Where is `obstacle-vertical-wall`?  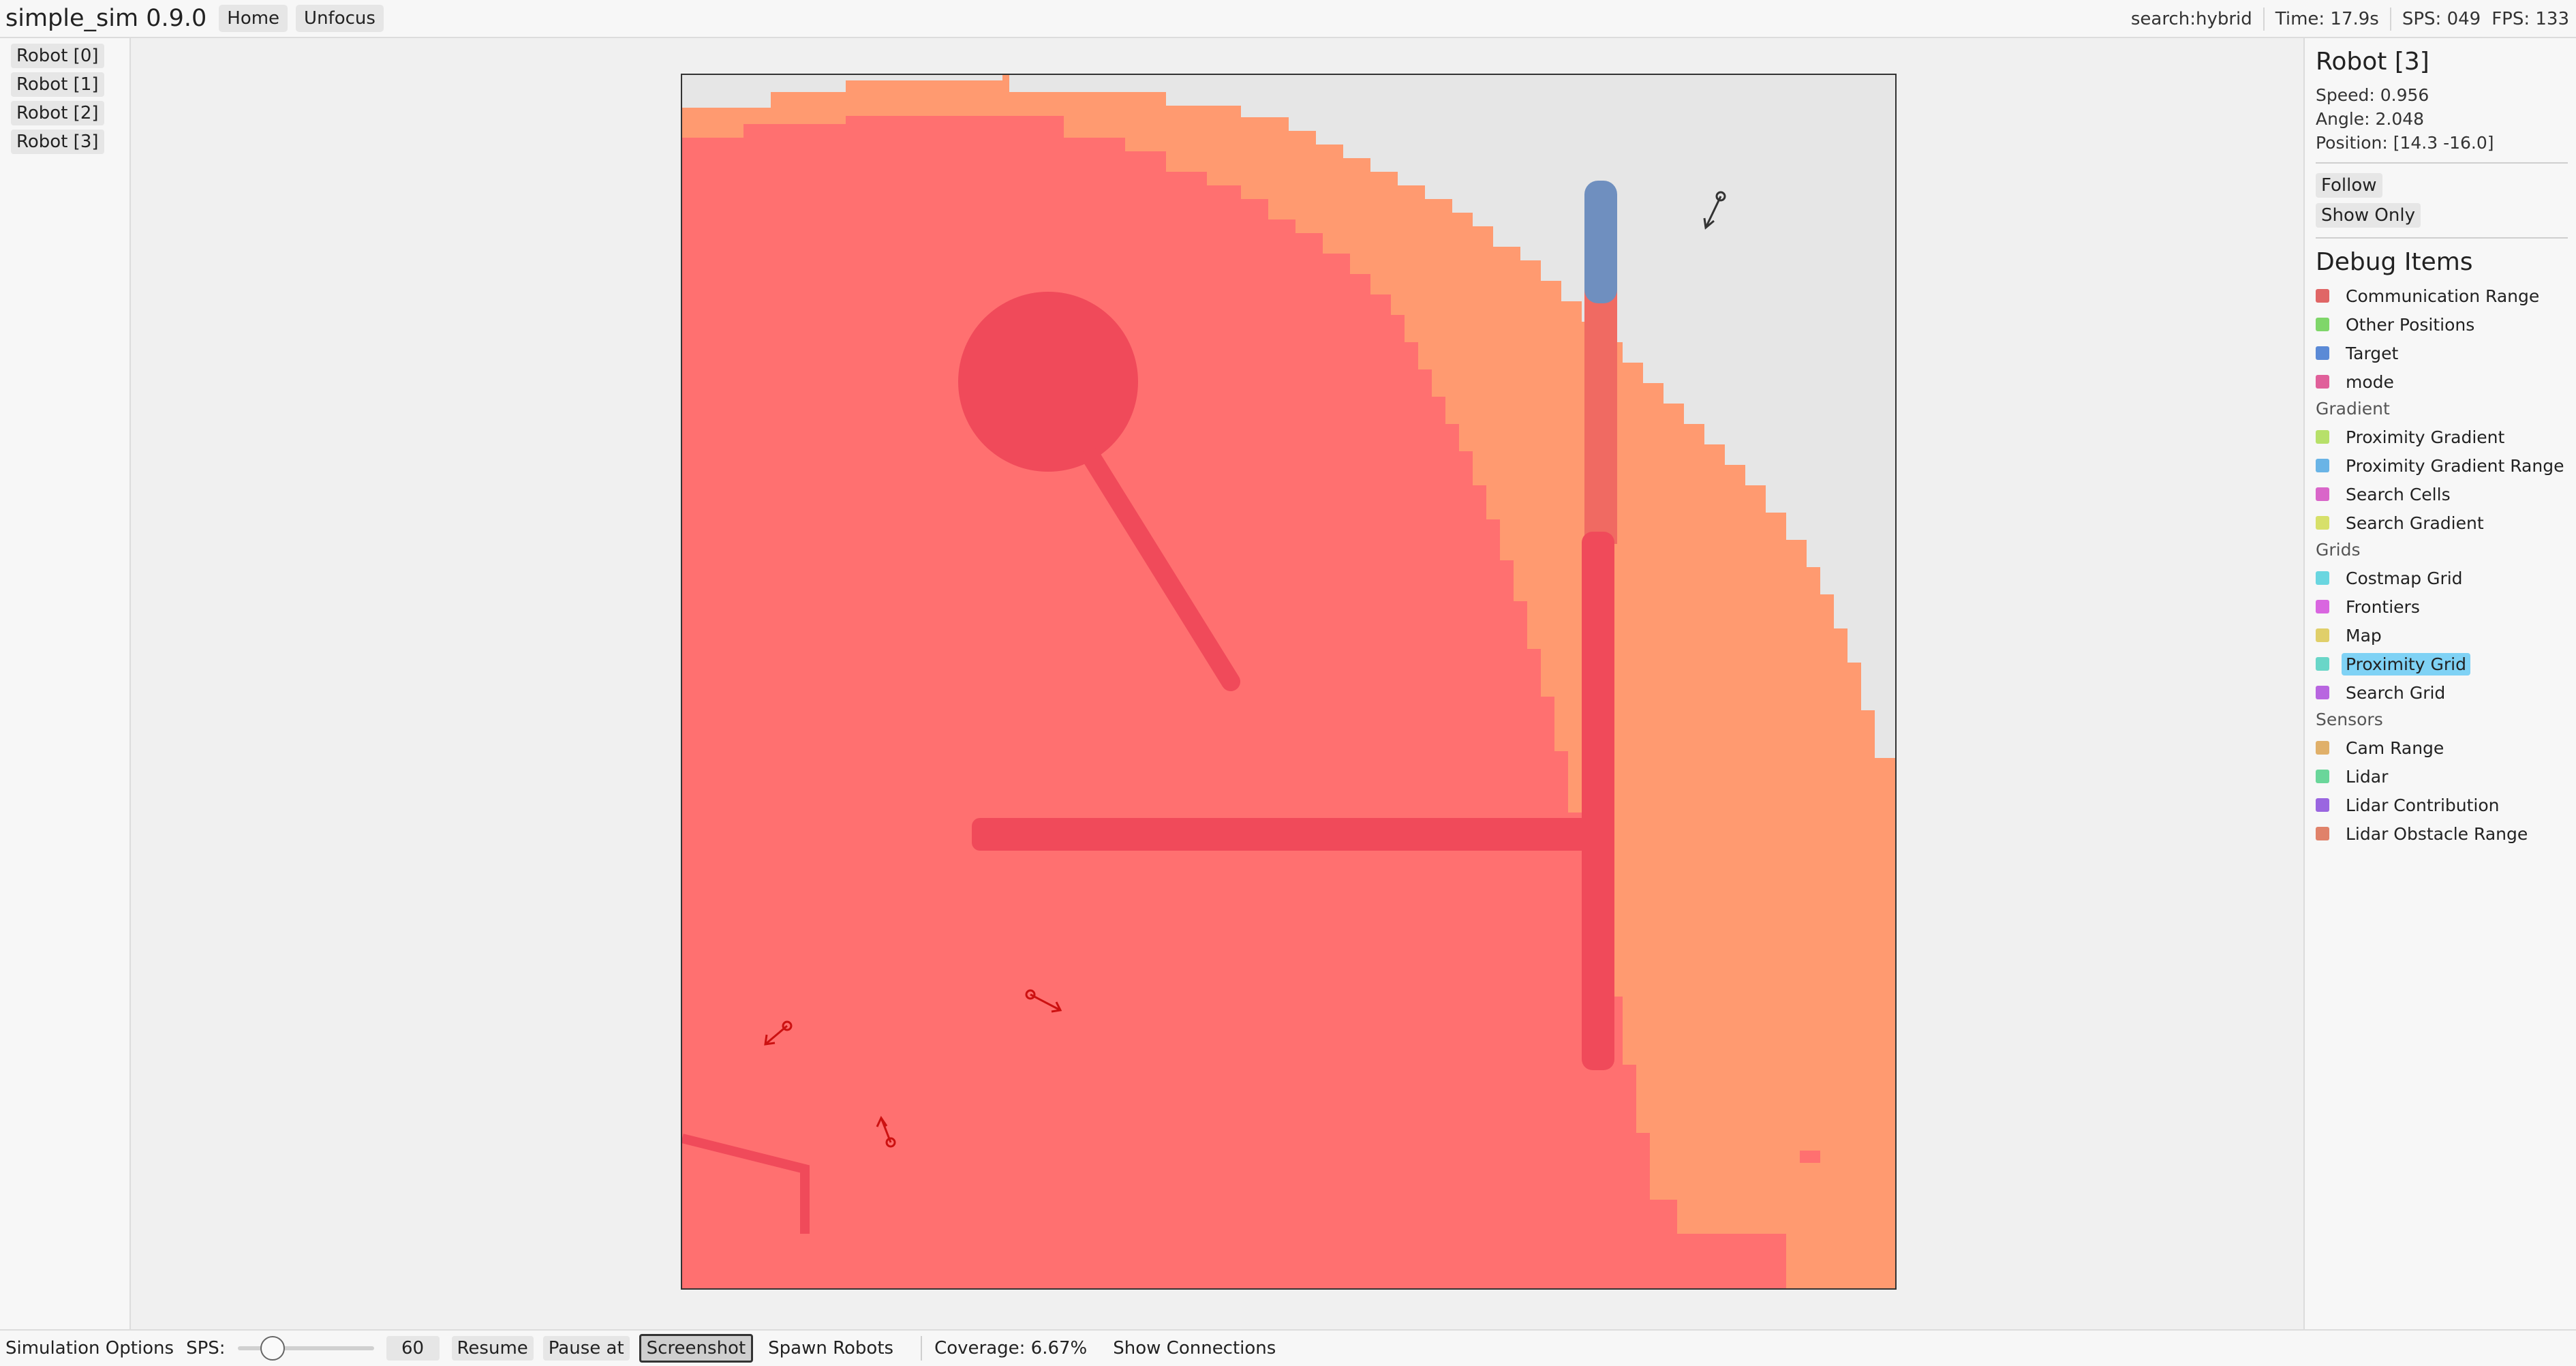 obstacle-vertical-wall is located at coordinates (1598, 801).